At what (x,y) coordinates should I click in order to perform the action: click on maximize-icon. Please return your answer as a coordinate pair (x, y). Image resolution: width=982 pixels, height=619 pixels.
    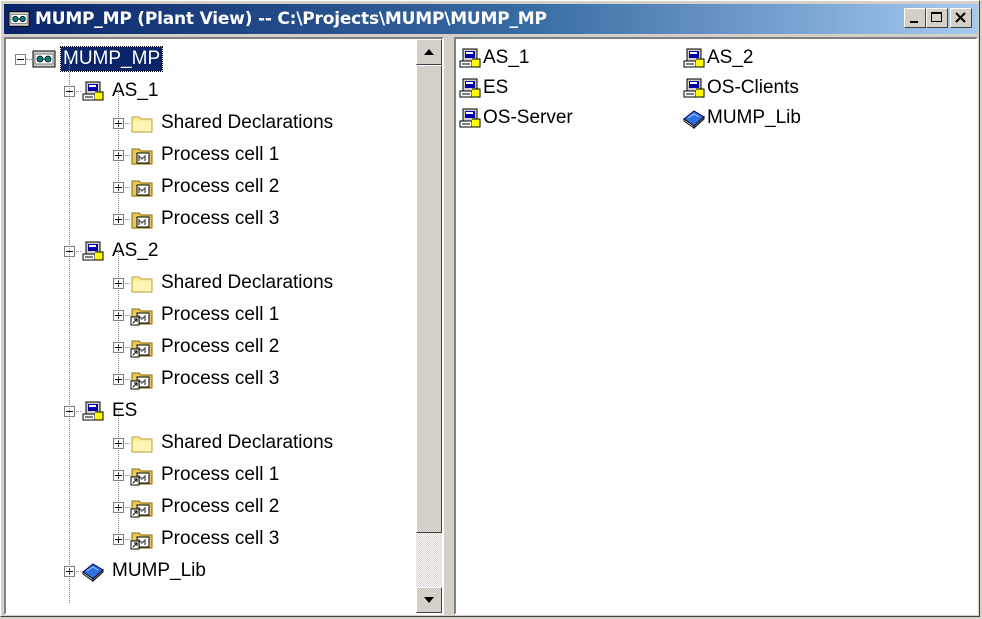
    Looking at the image, I should click on (936, 17).